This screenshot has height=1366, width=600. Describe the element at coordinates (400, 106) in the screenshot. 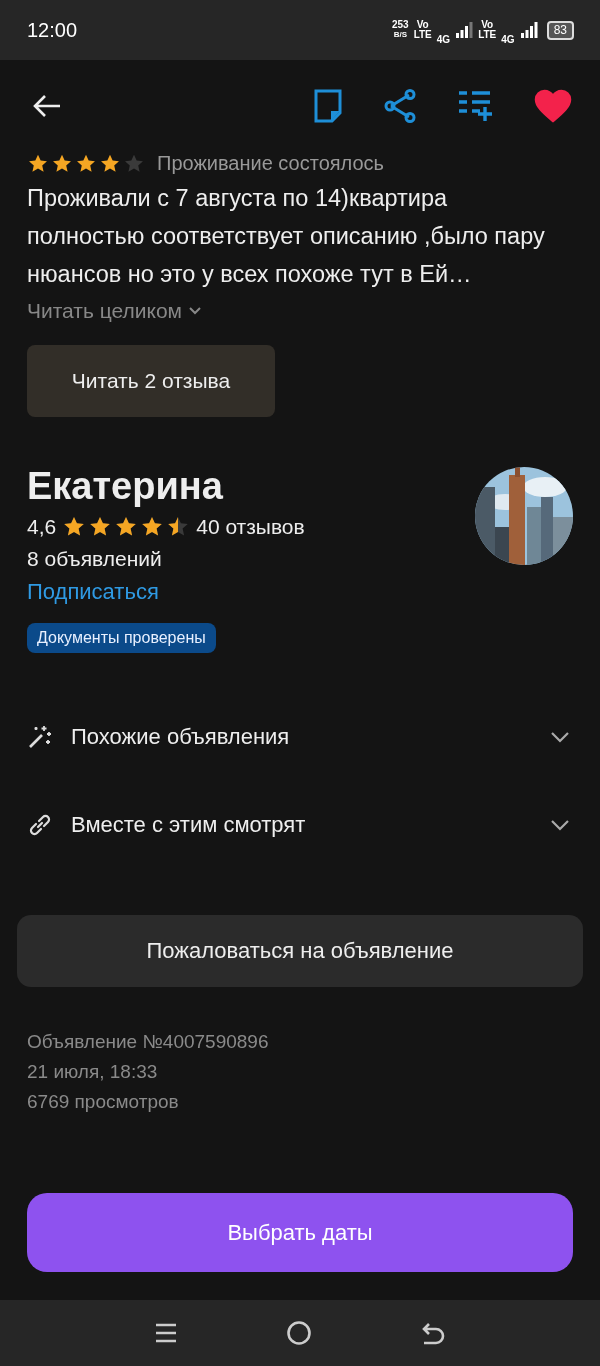

I see `share-icon` at that location.